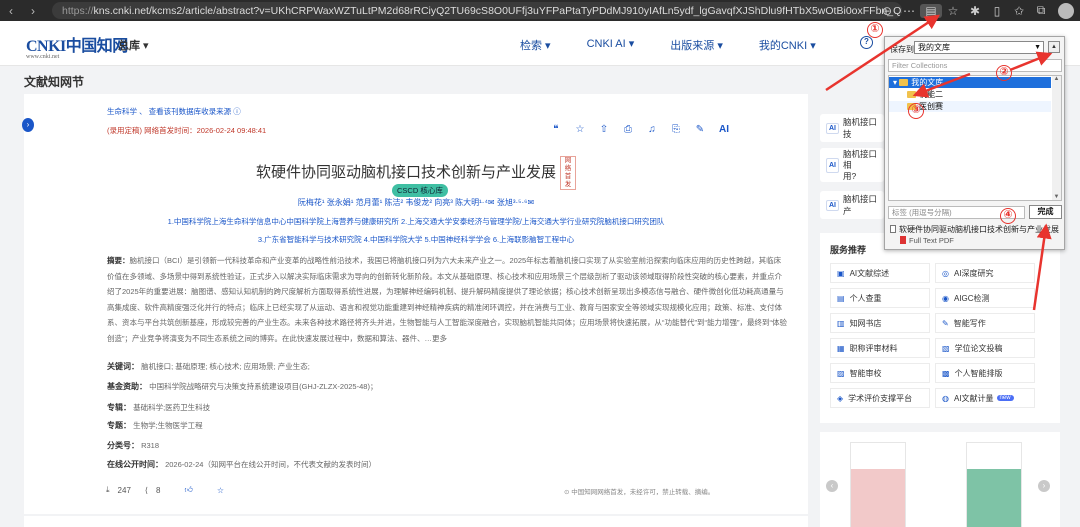  I want to click on carousel-next-icon: ›, so click(1044, 486).